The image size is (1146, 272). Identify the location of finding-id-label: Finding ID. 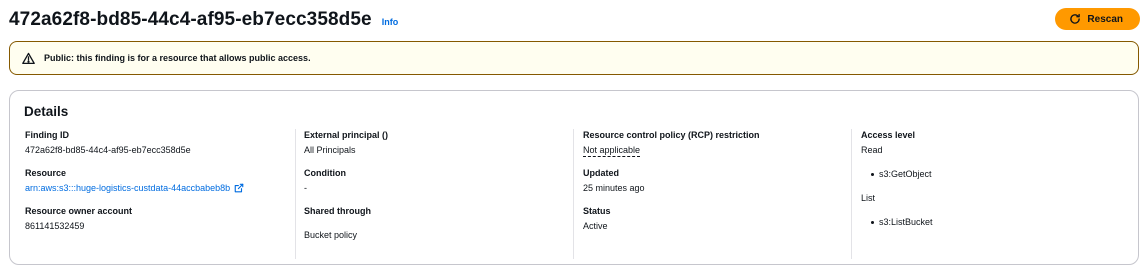
(47, 135).